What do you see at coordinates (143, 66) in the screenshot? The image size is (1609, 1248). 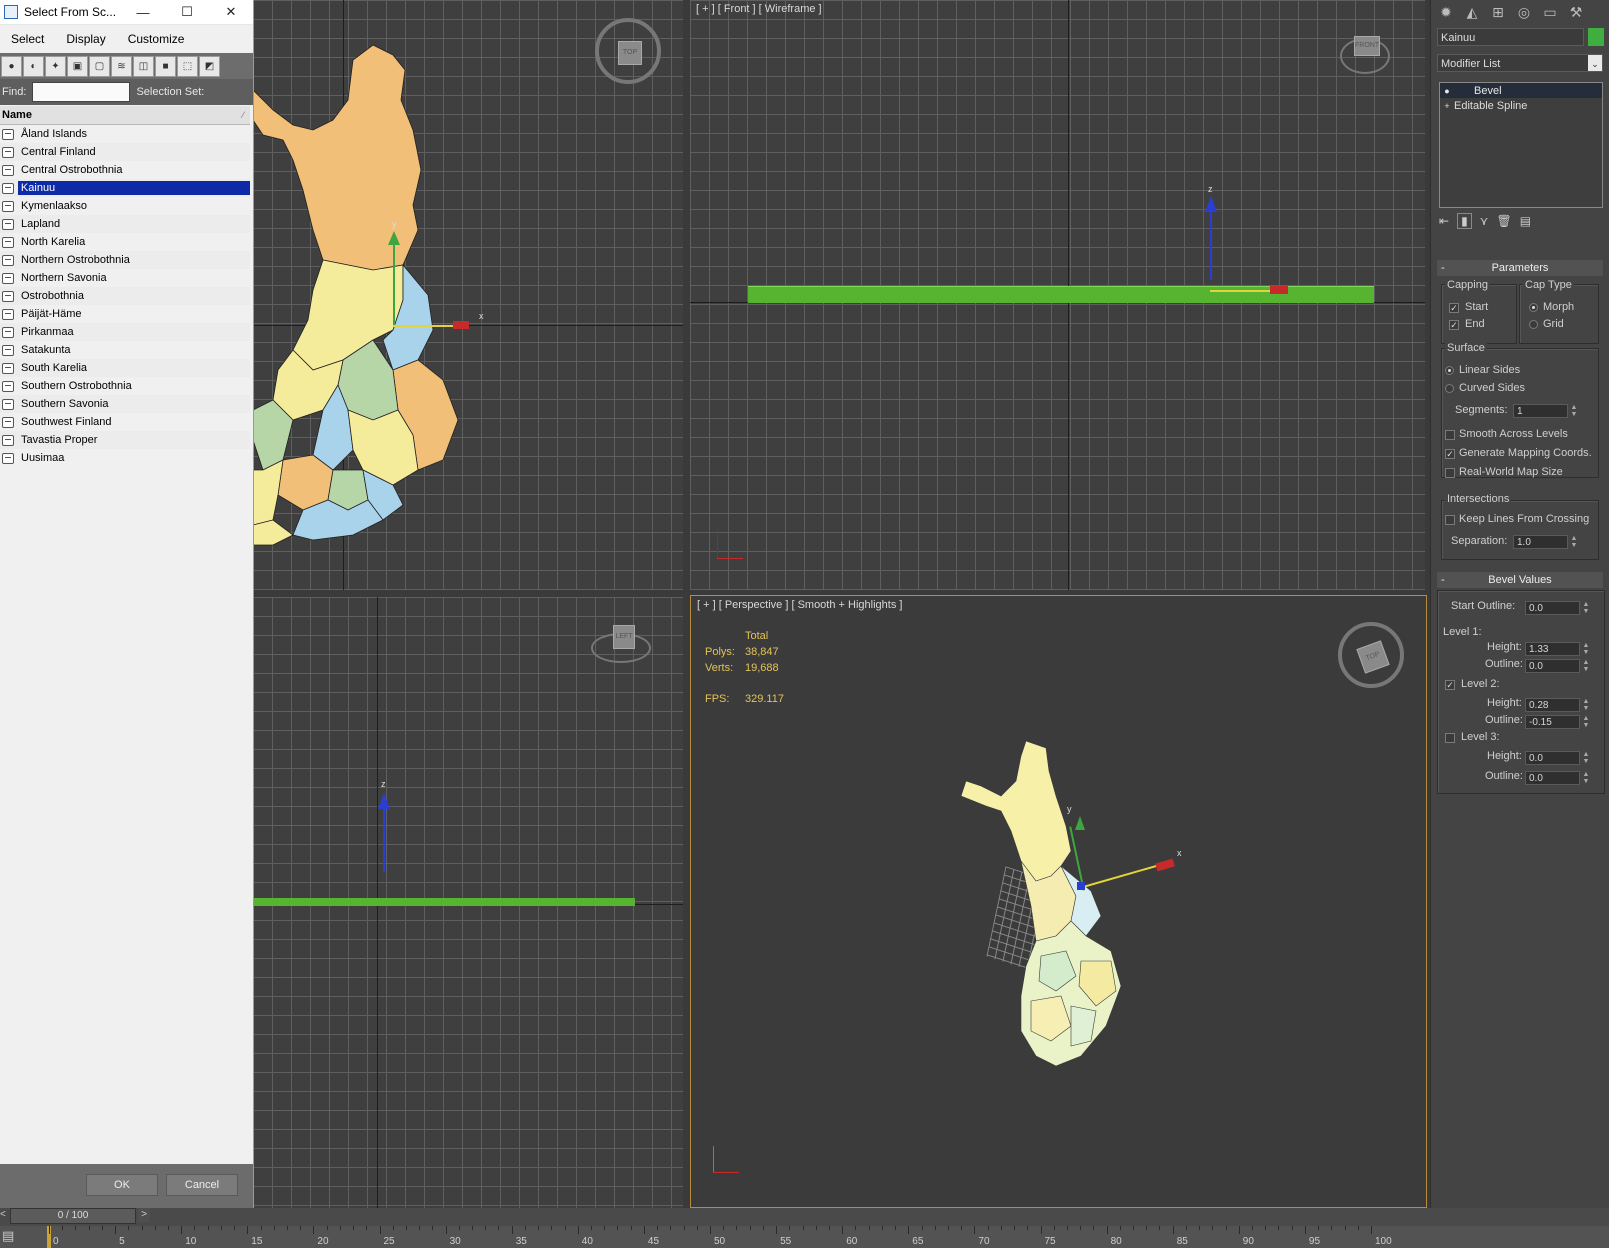 I see `display-groups-icon: ◫` at bounding box center [143, 66].